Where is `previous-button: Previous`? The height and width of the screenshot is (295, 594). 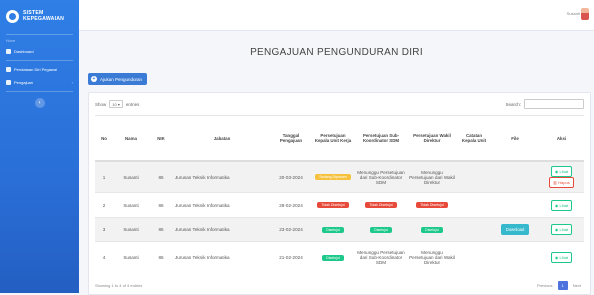 previous-button: Previous is located at coordinates (545, 285).